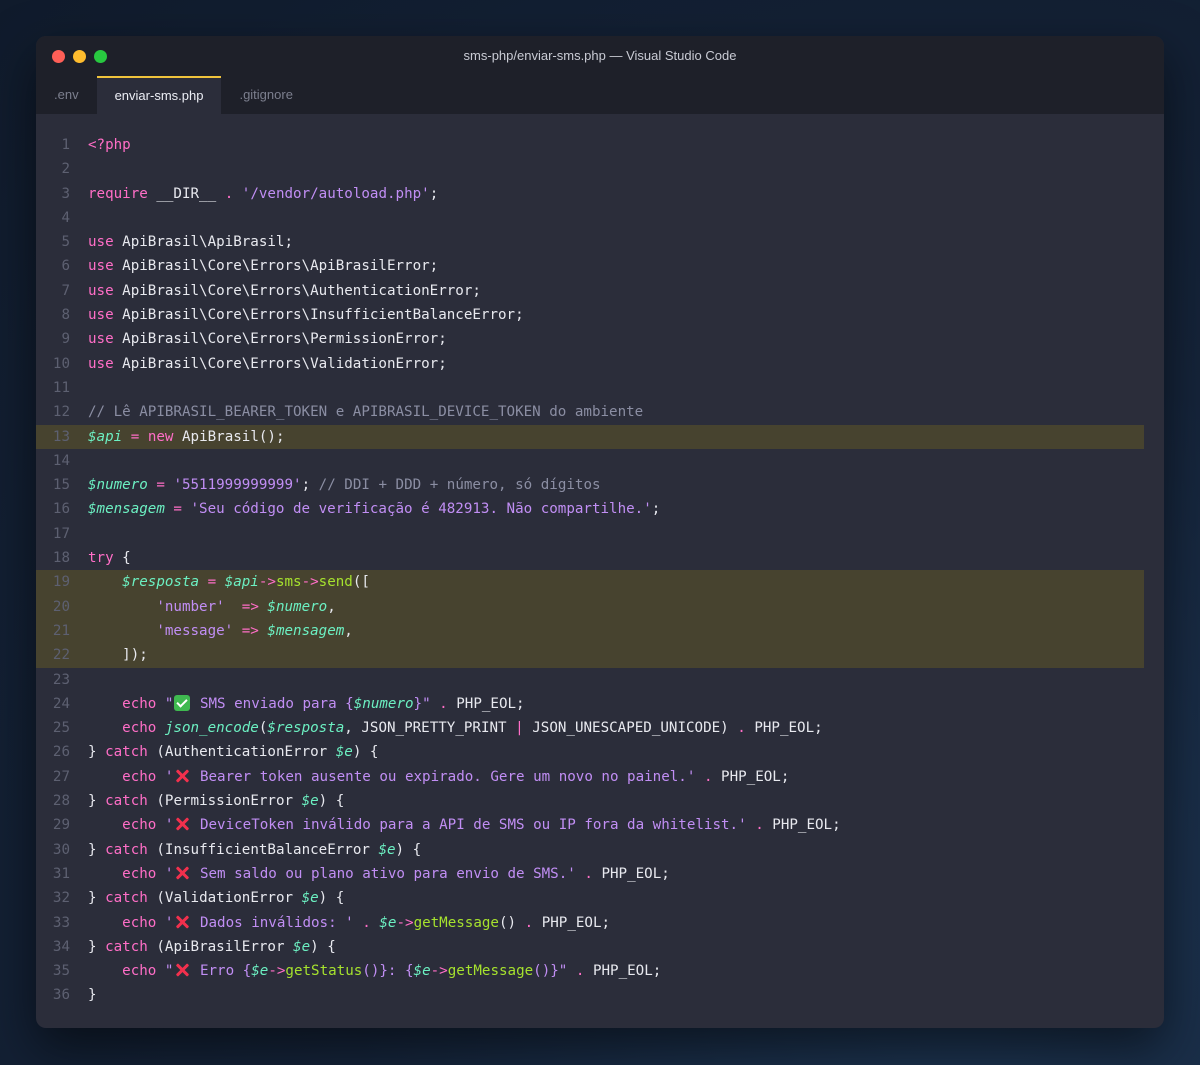 The image size is (1200, 1065). What do you see at coordinates (61, 533) in the screenshot?
I see `line-number: 17` at bounding box center [61, 533].